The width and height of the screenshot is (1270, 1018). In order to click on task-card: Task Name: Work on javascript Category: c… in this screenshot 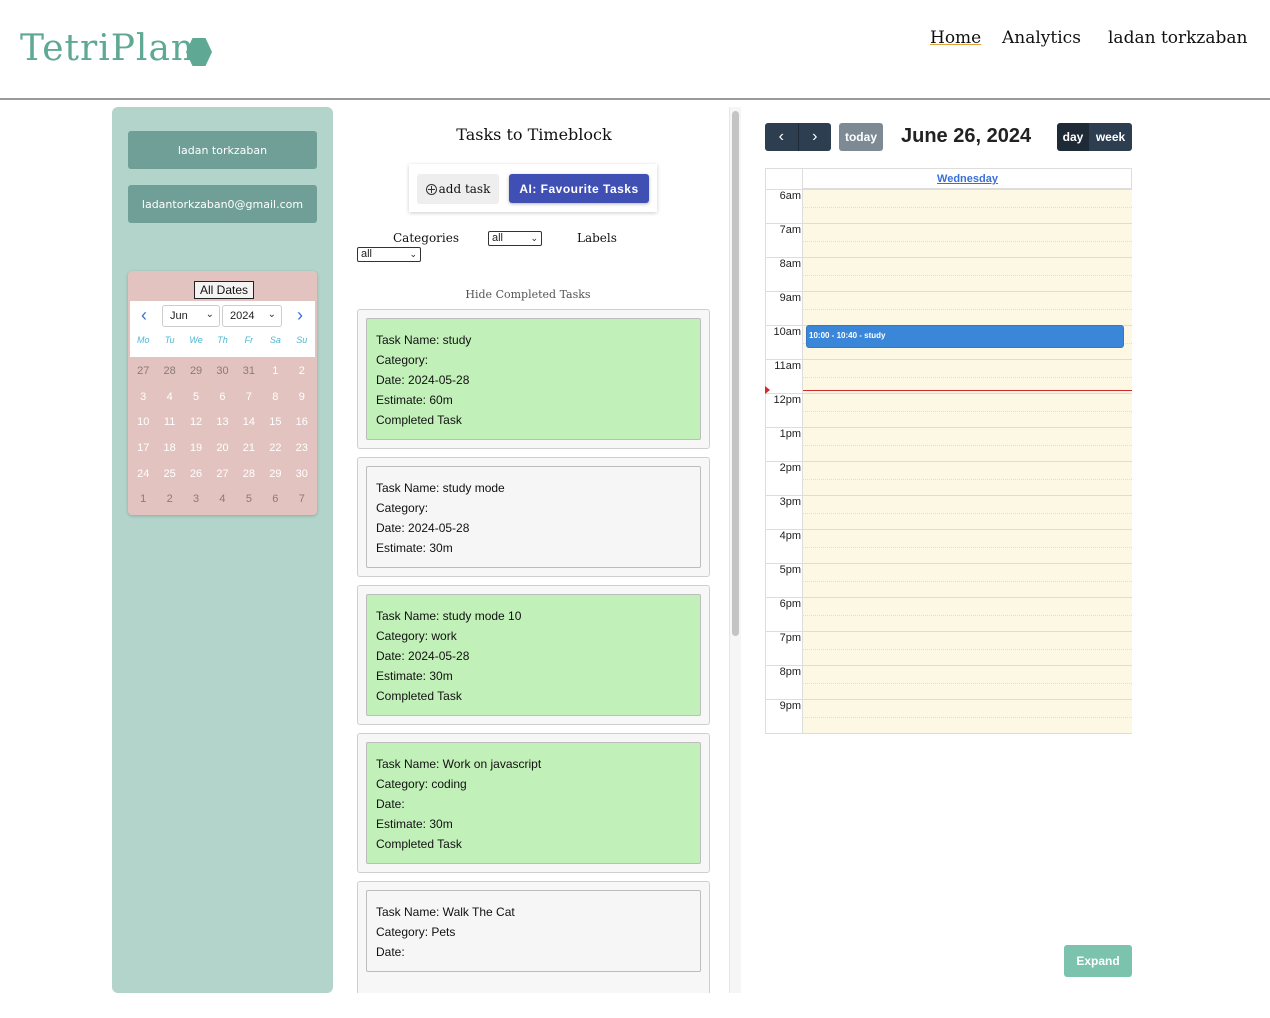, I will do `click(533, 803)`.